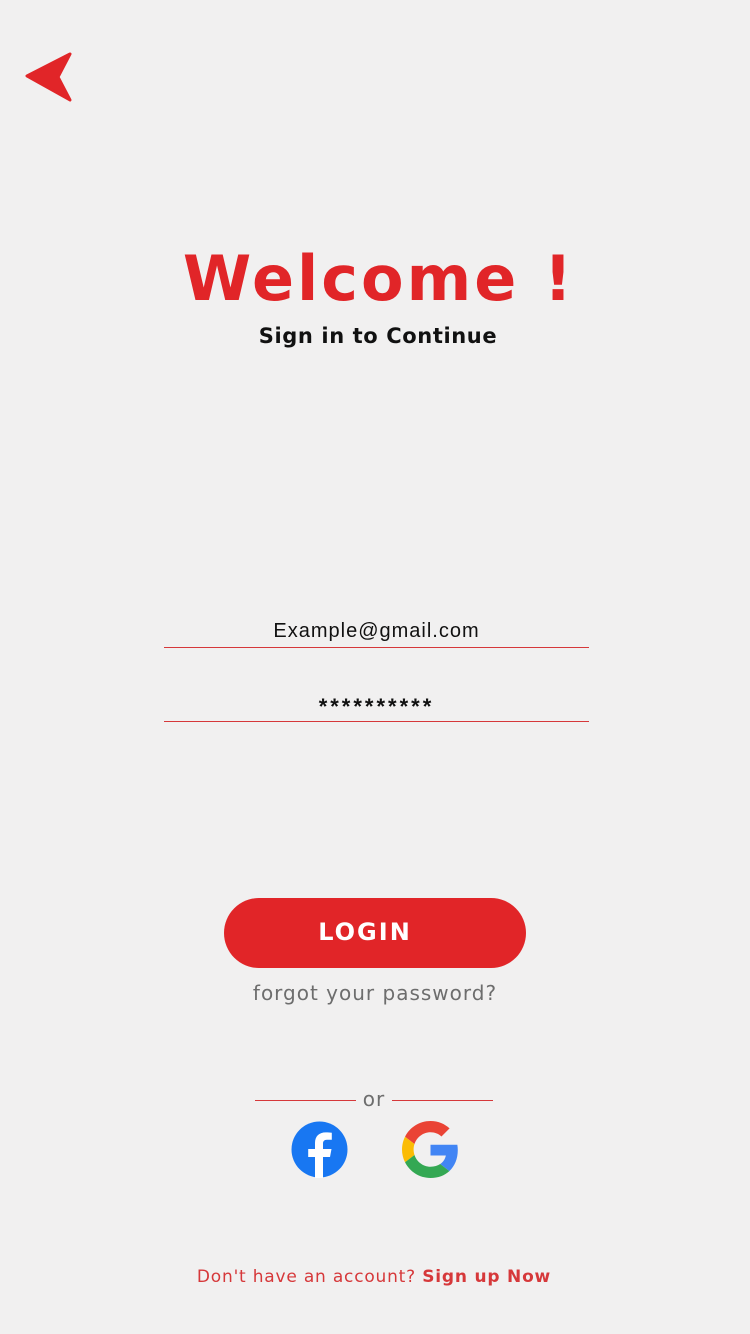 Image resolution: width=750 pixels, height=1334 pixels. I want to click on back-arrow-icon, so click(48, 77).